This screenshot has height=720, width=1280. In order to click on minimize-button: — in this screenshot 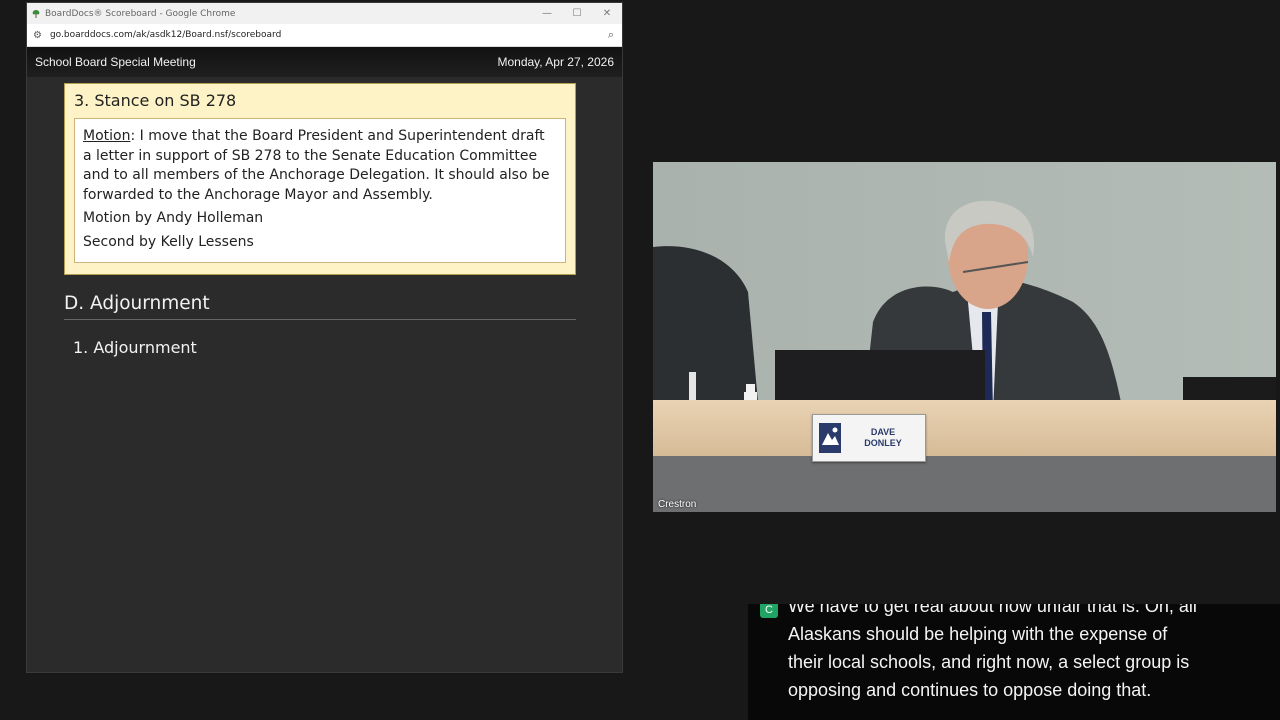, I will do `click(547, 13)`.